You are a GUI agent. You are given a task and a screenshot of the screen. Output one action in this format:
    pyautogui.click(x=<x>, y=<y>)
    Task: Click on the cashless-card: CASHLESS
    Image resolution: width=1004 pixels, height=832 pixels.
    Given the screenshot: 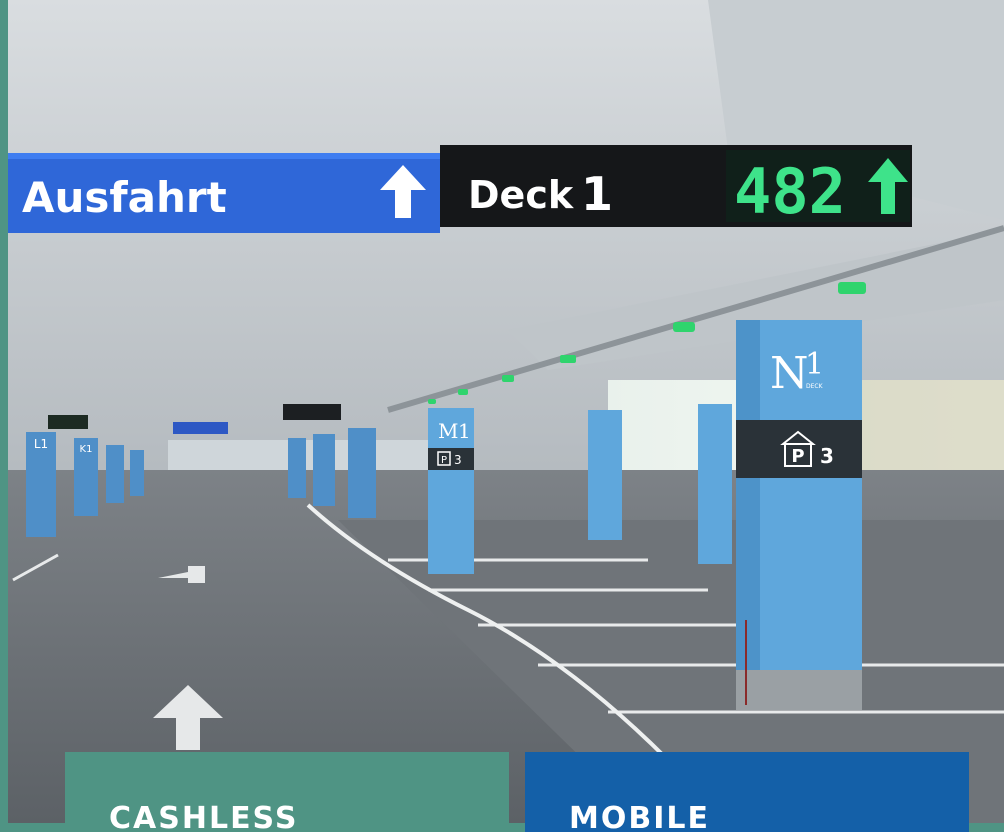 What is the action you would take?
    pyautogui.click(x=287, y=792)
    